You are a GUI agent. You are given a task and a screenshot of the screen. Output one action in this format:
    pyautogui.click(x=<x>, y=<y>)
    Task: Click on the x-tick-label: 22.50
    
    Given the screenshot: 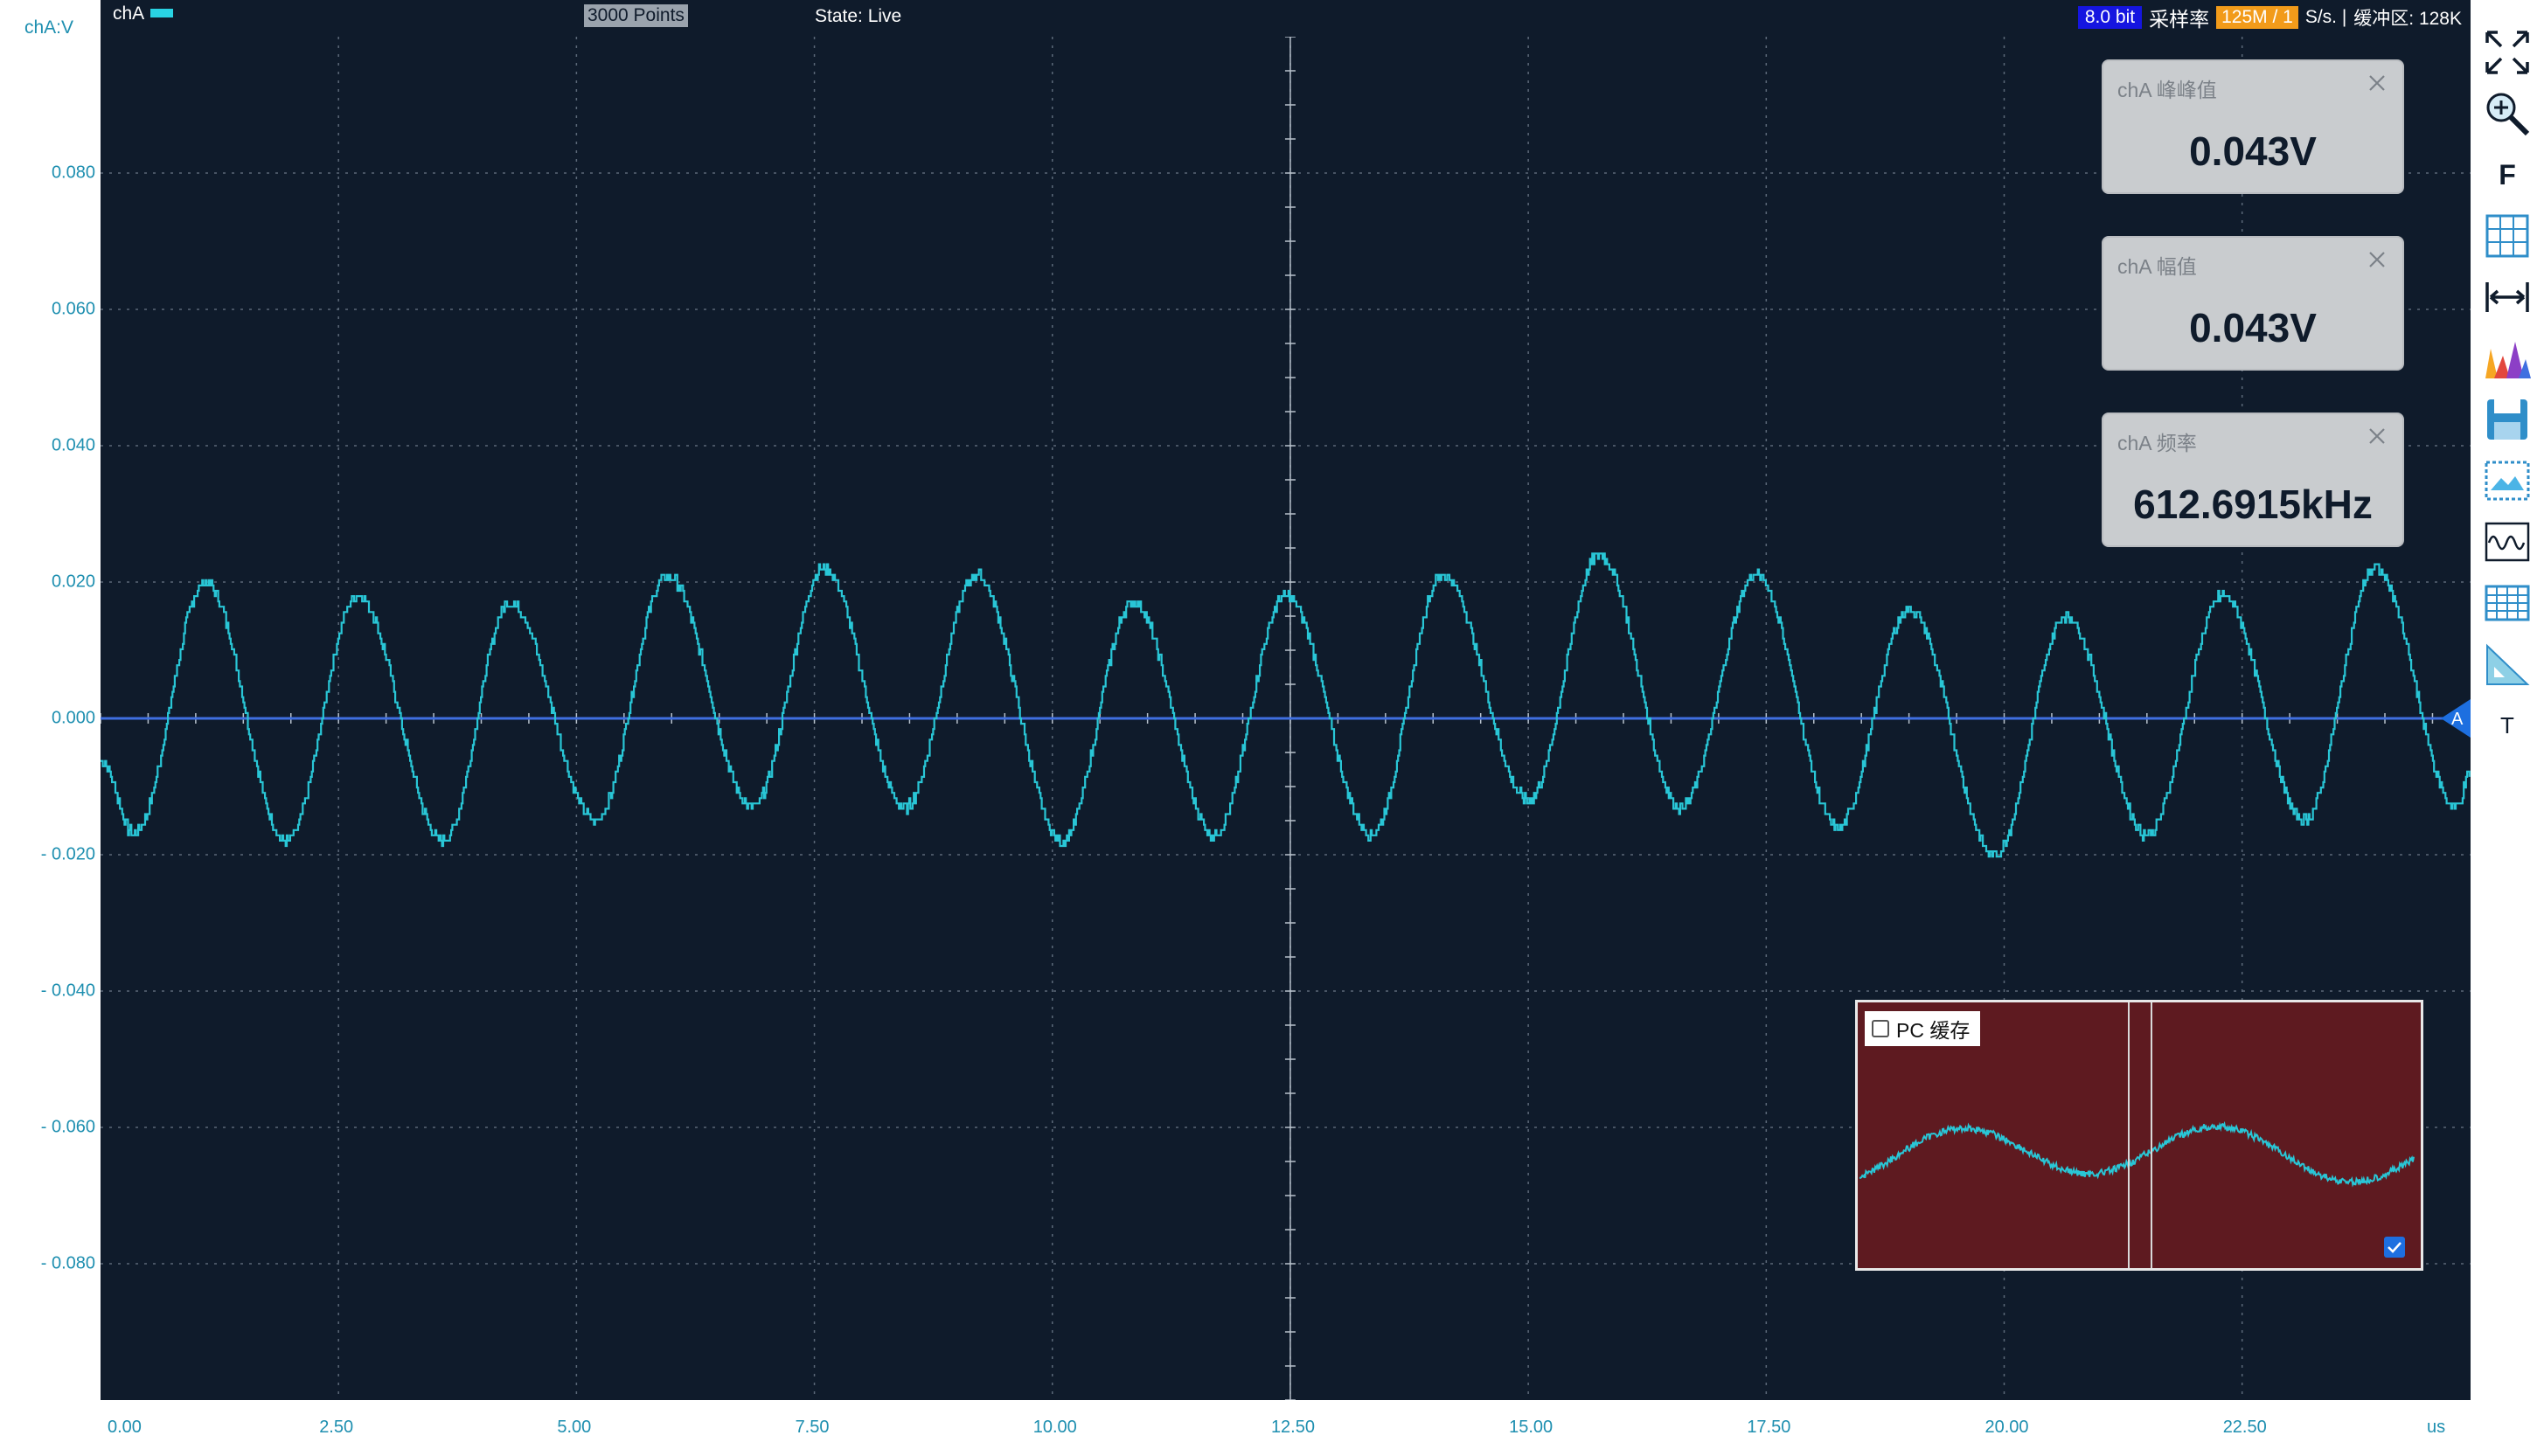 What is the action you would take?
    pyautogui.click(x=2244, y=1427)
    